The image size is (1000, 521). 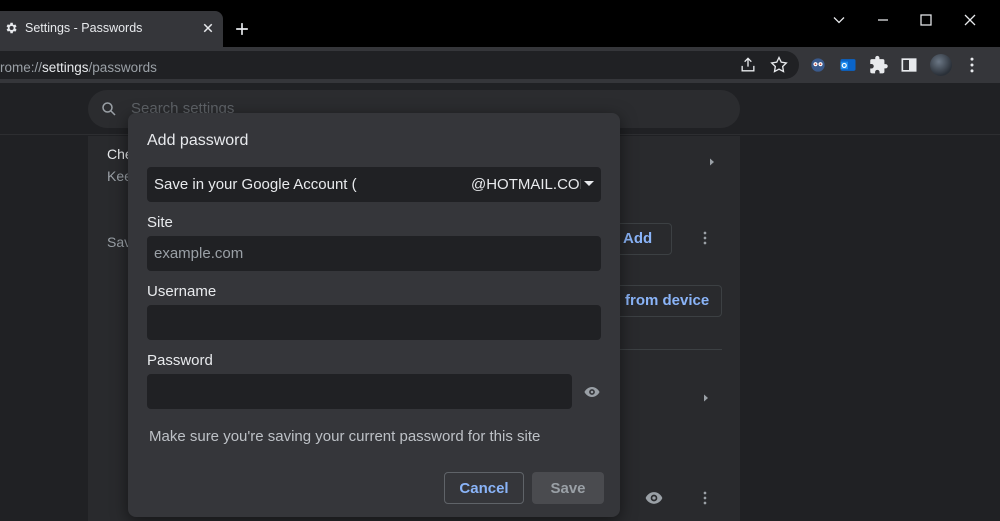 I want to click on password-input, so click(x=359, y=391).